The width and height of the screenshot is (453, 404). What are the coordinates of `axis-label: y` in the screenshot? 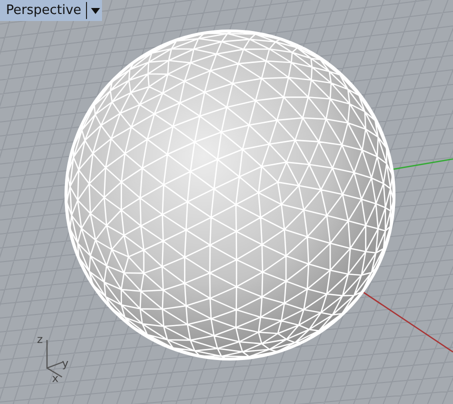 It's located at (65, 363).